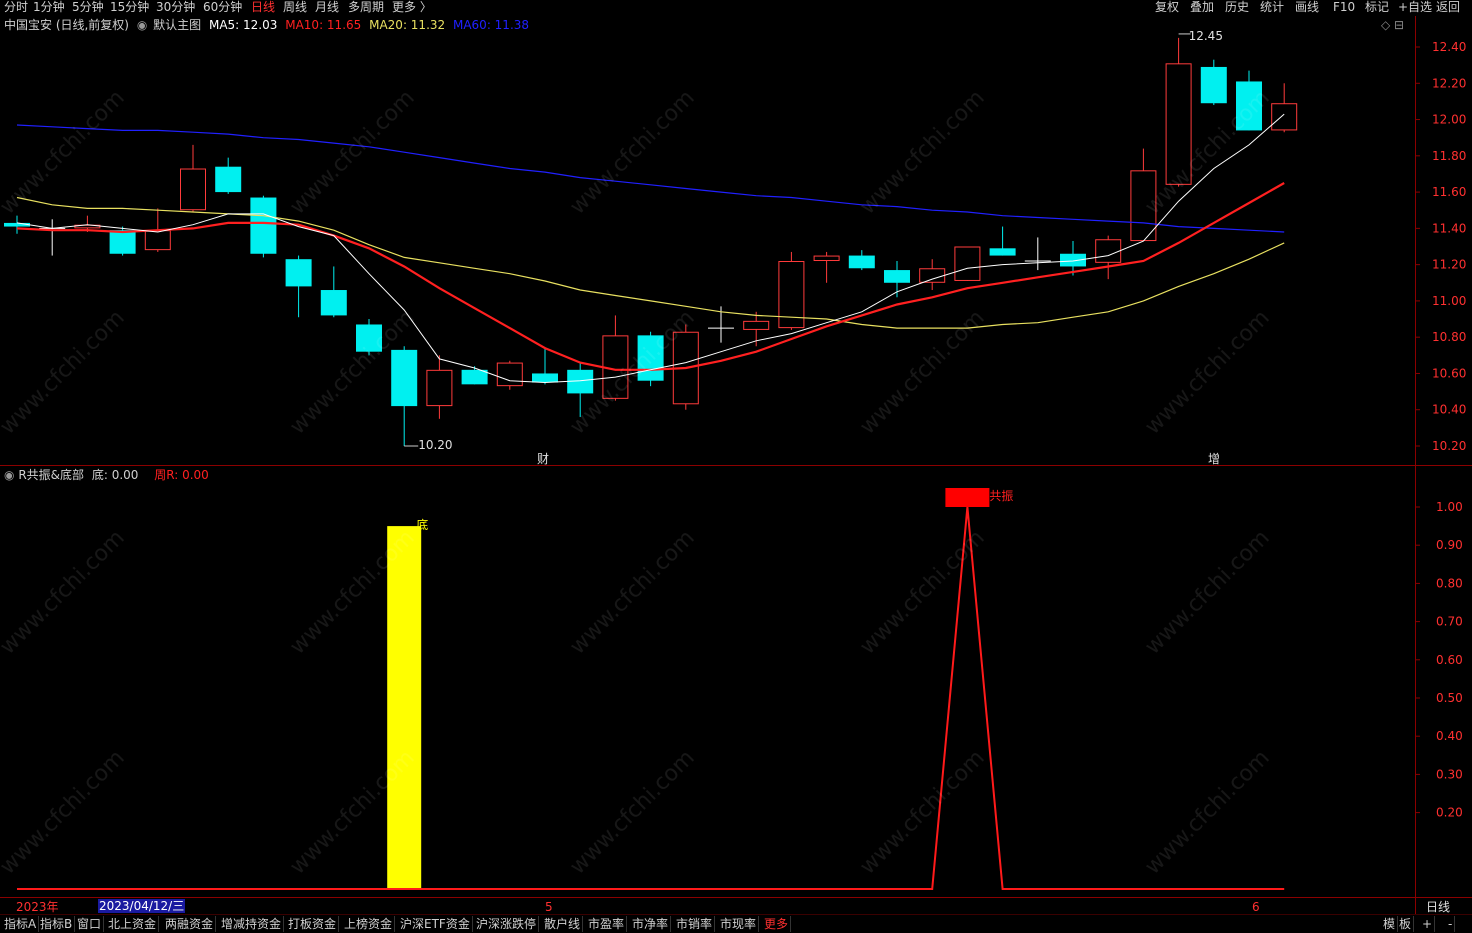 The height and width of the screenshot is (933, 1472). What do you see at coordinates (133, 924) in the screenshot?
I see `tab-northbound: 北上资金` at bounding box center [133, 924].